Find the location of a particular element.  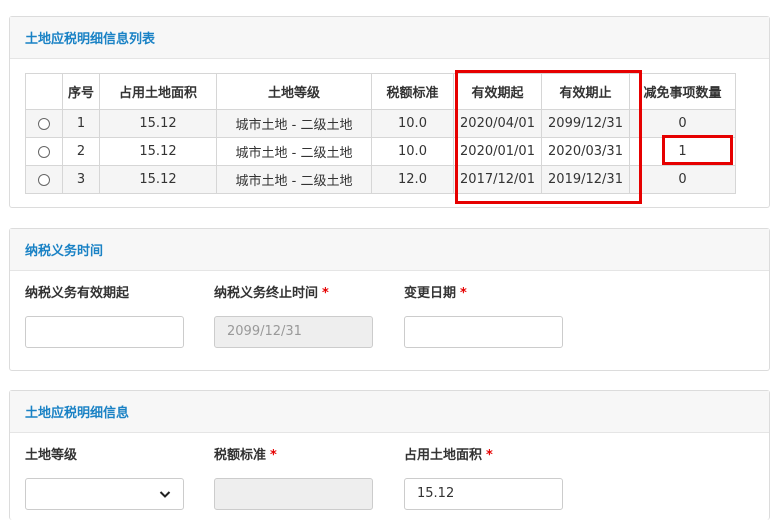

obligation-start-field: 纳税义务有效期起 is located at coordinates (104, 316).